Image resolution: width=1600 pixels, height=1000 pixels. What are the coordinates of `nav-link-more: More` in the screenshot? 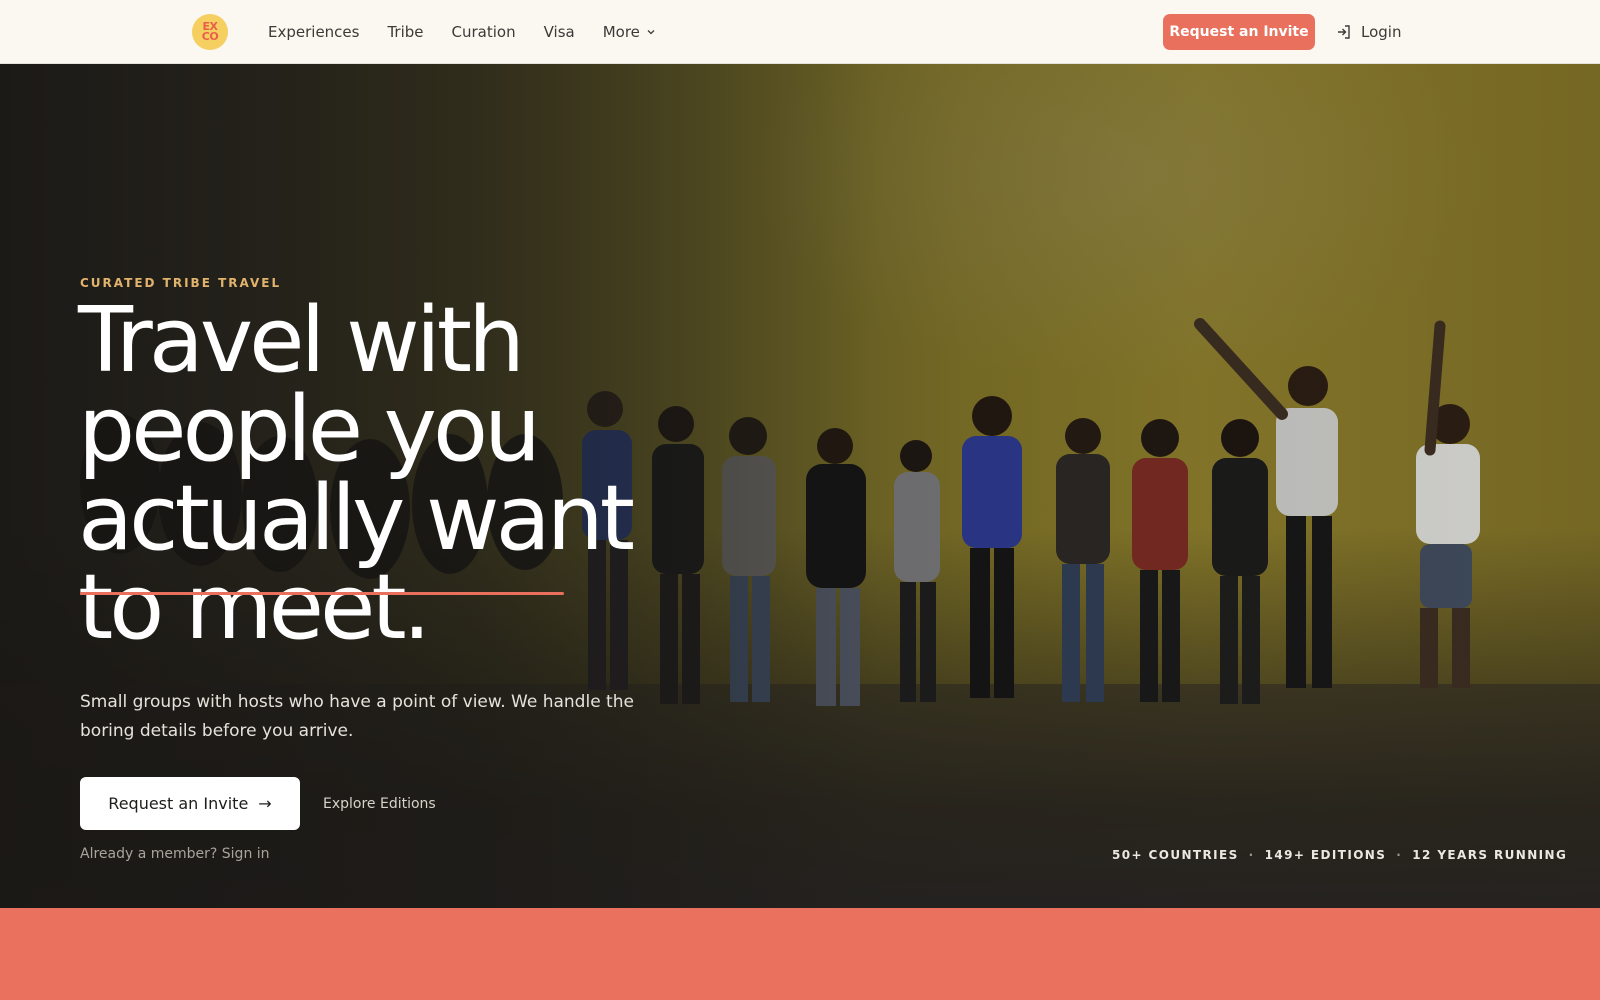 It's located at (629, 32).